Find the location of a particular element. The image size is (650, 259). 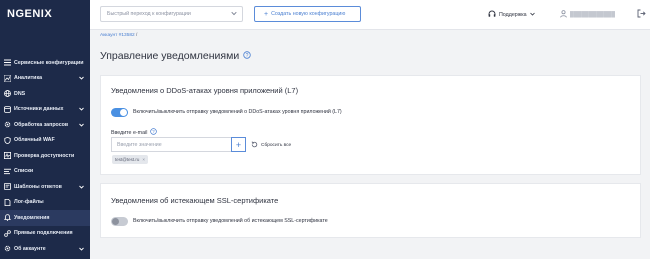

breadcrumb: Аккаунт #13582 / is located at coordinates (118, 35).